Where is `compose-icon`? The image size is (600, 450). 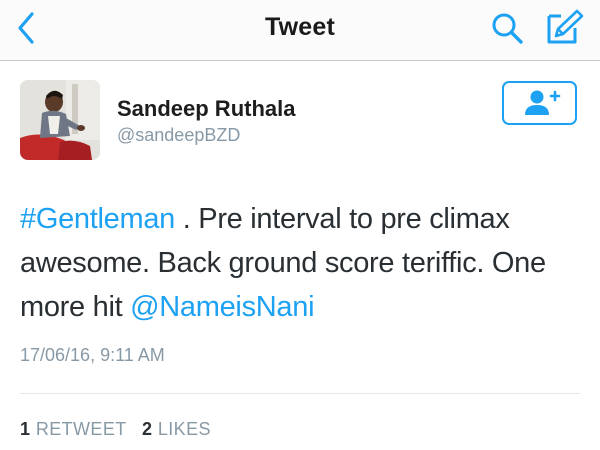 compose-icon is located at coordinates (565, 26).